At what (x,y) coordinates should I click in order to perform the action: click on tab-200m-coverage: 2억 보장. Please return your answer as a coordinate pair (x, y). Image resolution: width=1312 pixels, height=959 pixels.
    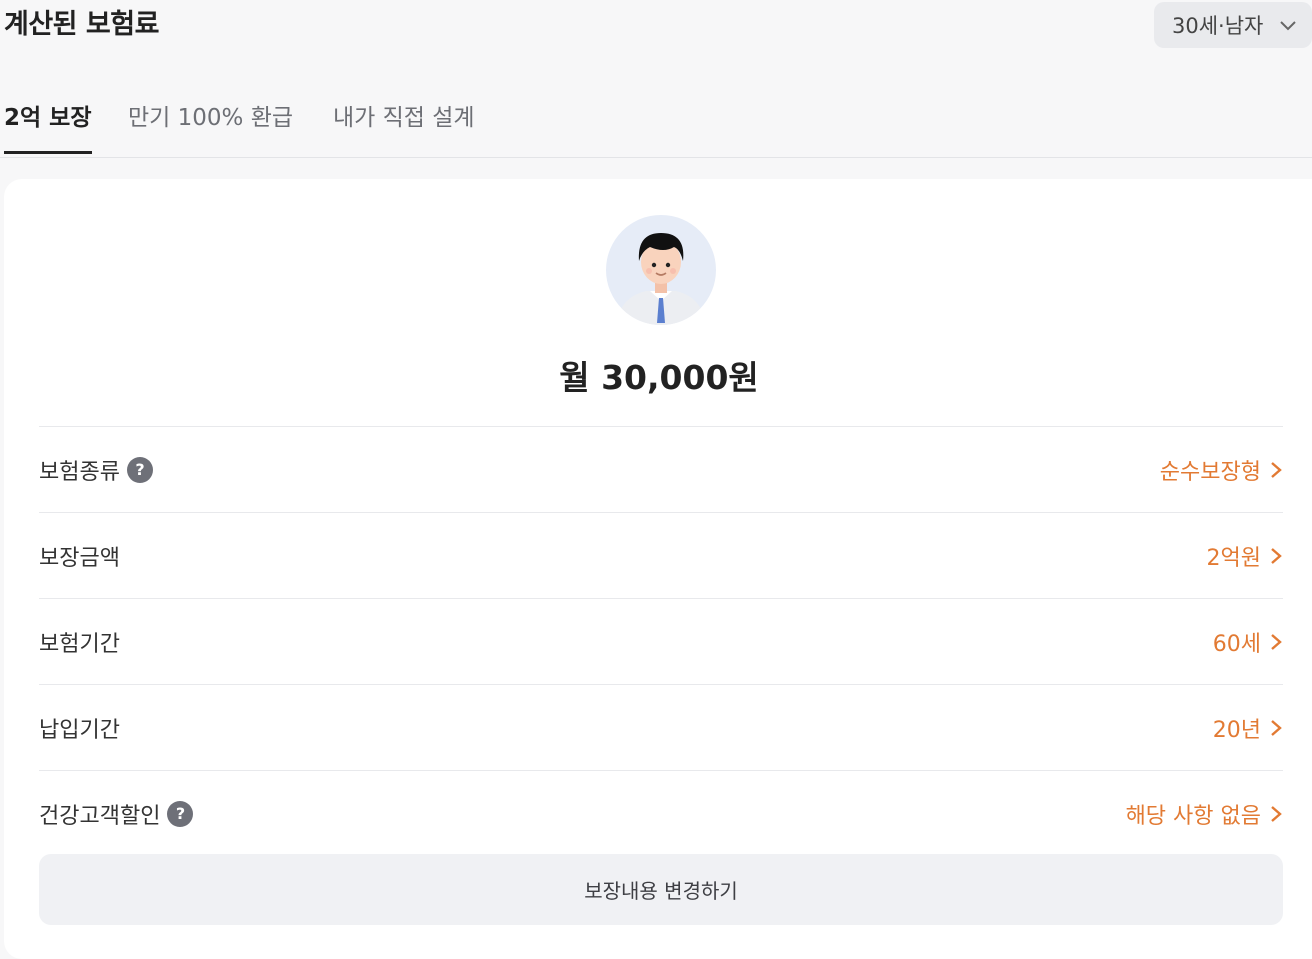
    Looking at the image, I should click on (48, 126).